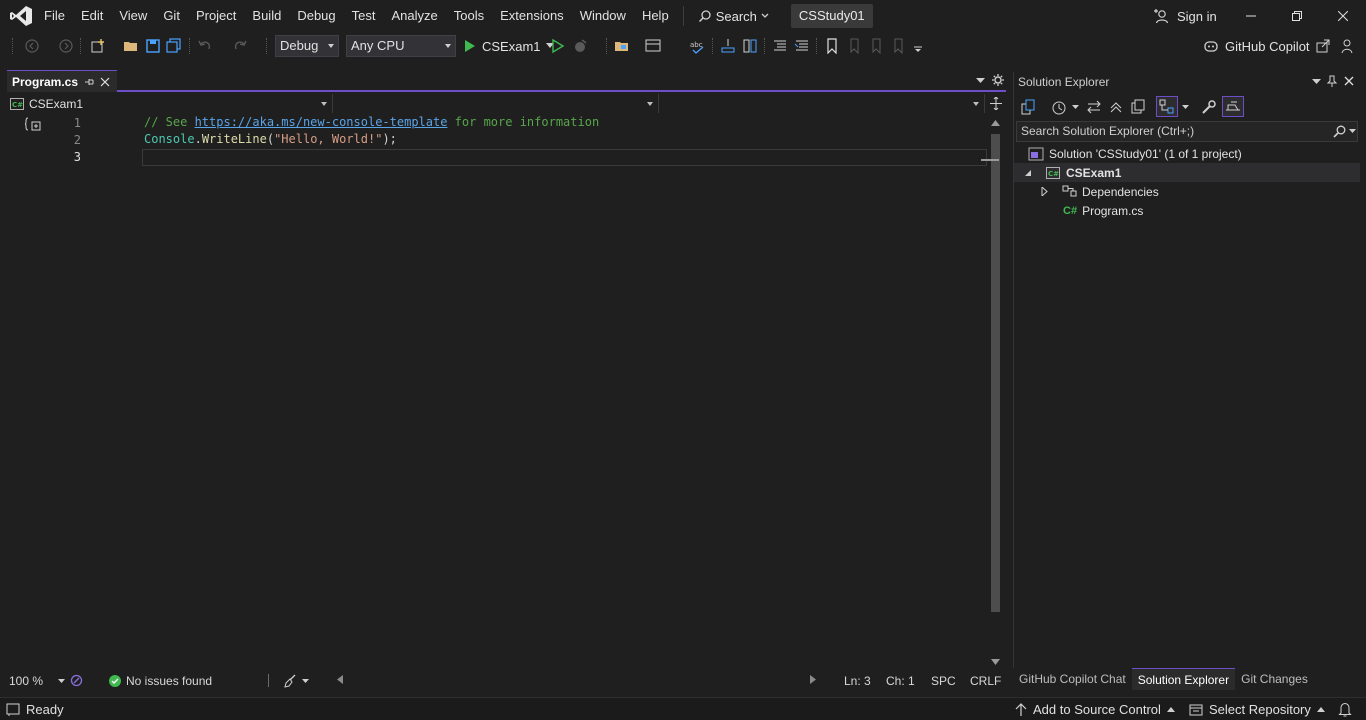  I want to click on expanded-arrow-icon, so click(1028, 173).